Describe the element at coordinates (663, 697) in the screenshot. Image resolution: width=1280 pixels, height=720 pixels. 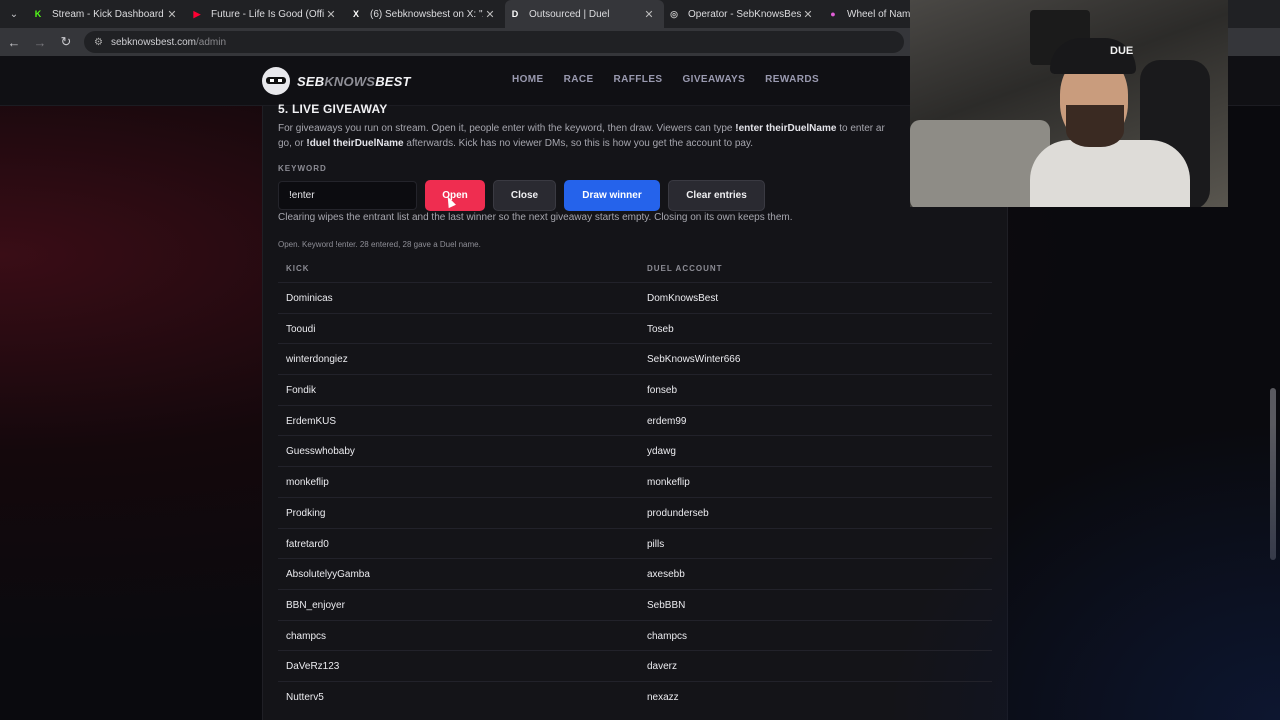
I see `duel-account: nexazz` at that location.